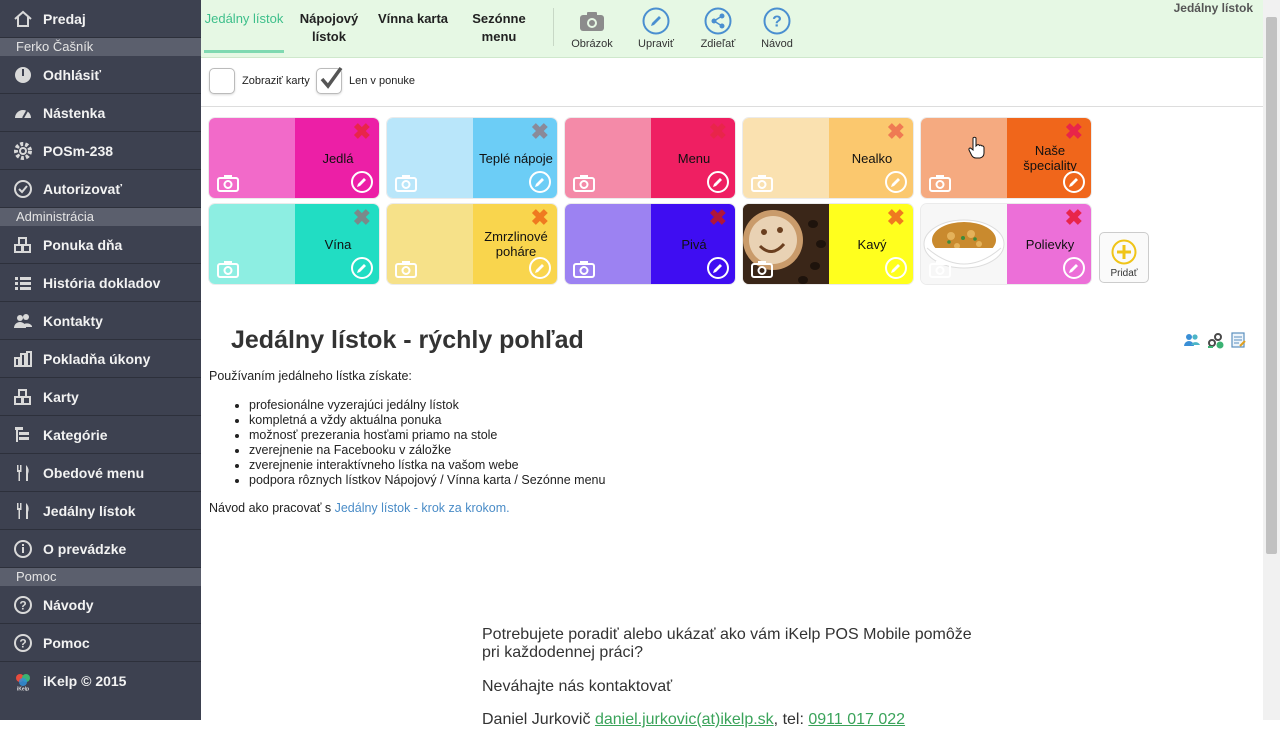  I want to click on share-button: Zdieľať, so click(718, 28).